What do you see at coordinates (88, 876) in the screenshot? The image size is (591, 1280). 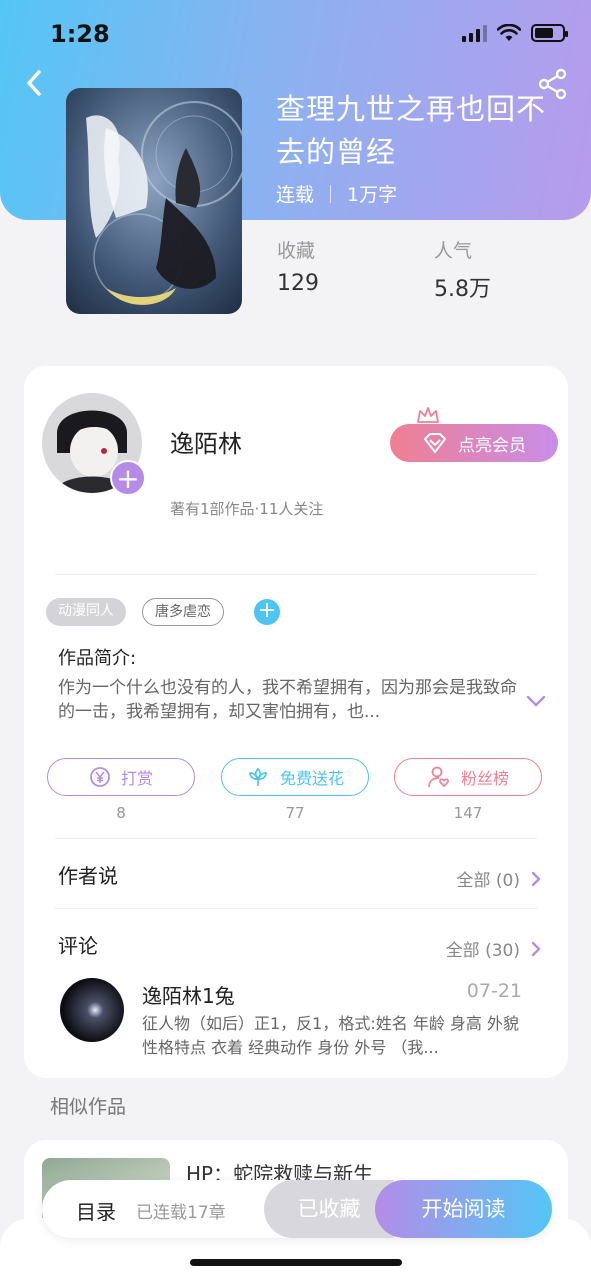 I see `author-says-title: 作者说` at bounding box center [88, 876].